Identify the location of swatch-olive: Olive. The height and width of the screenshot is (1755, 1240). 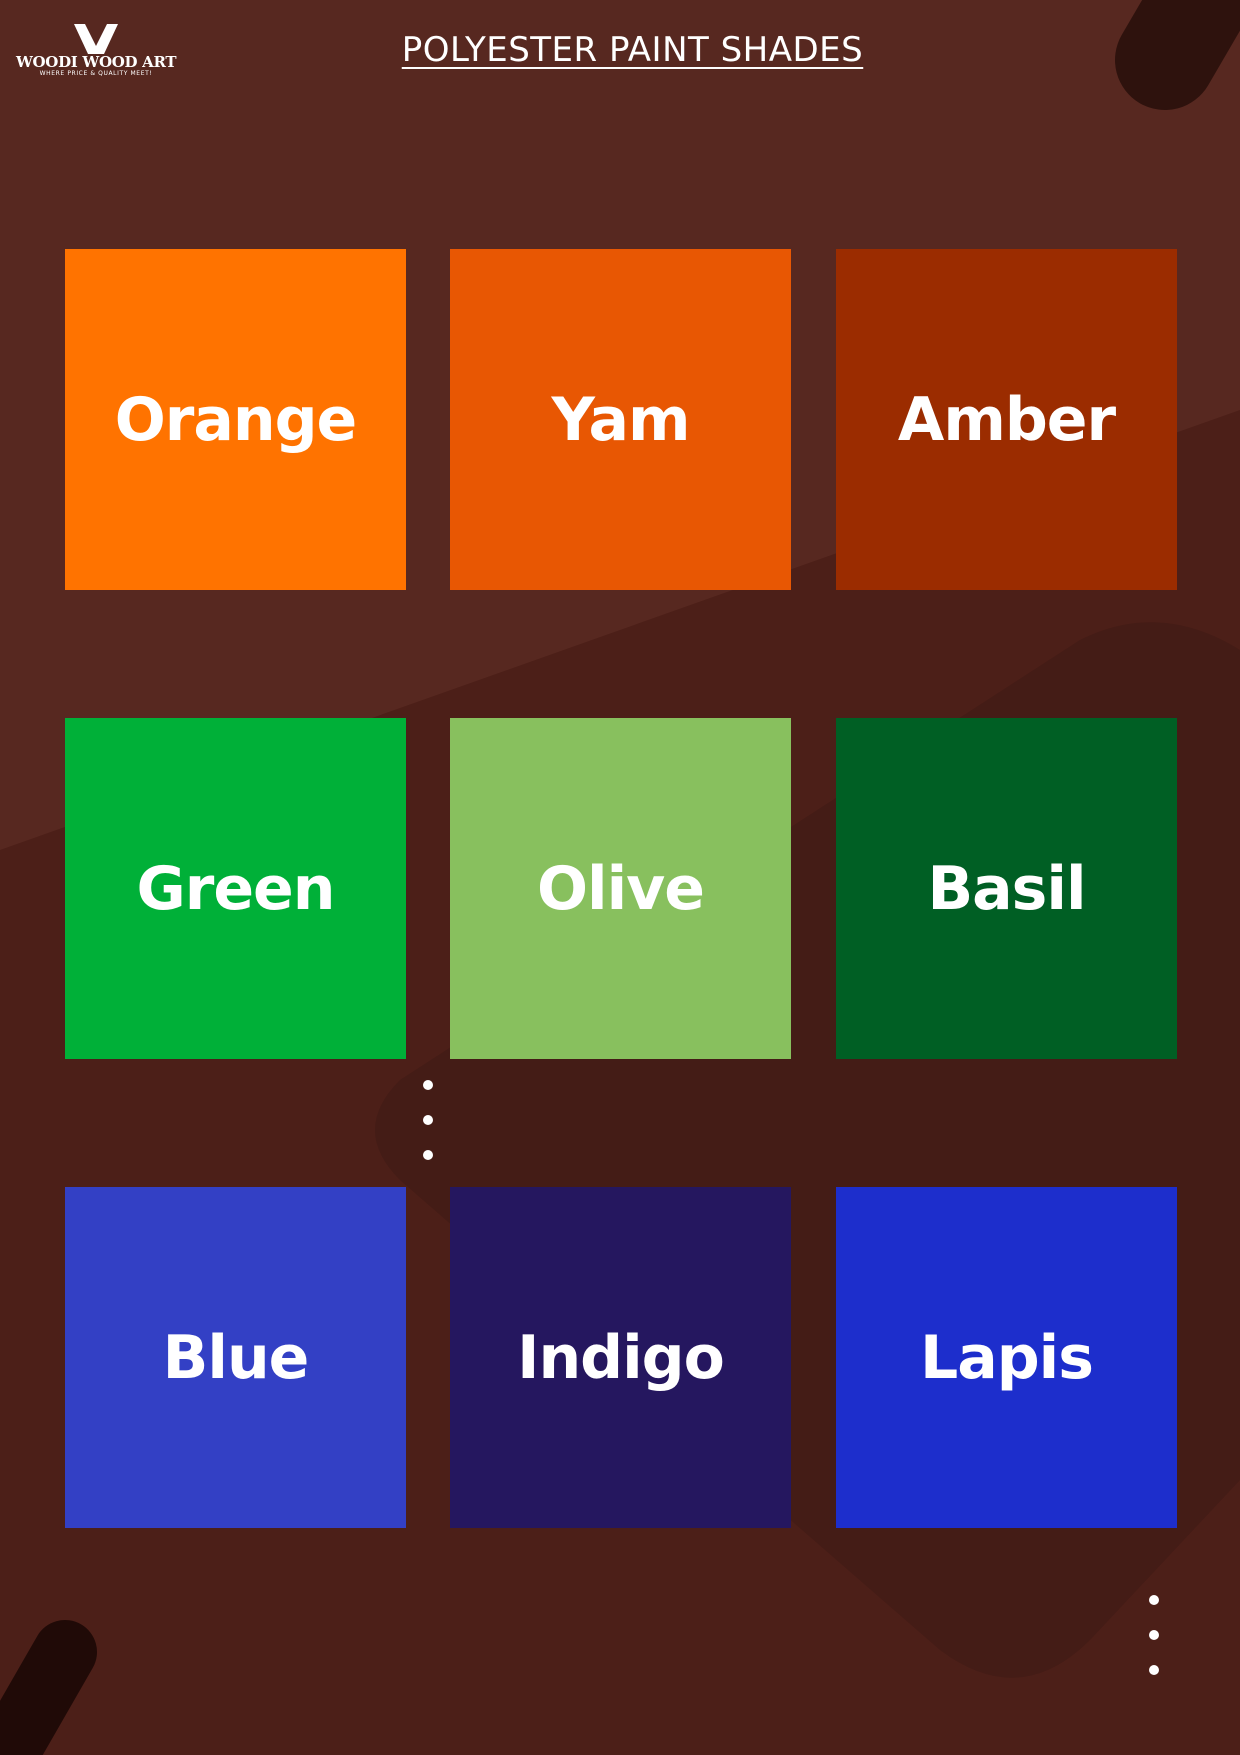
(620, 888).